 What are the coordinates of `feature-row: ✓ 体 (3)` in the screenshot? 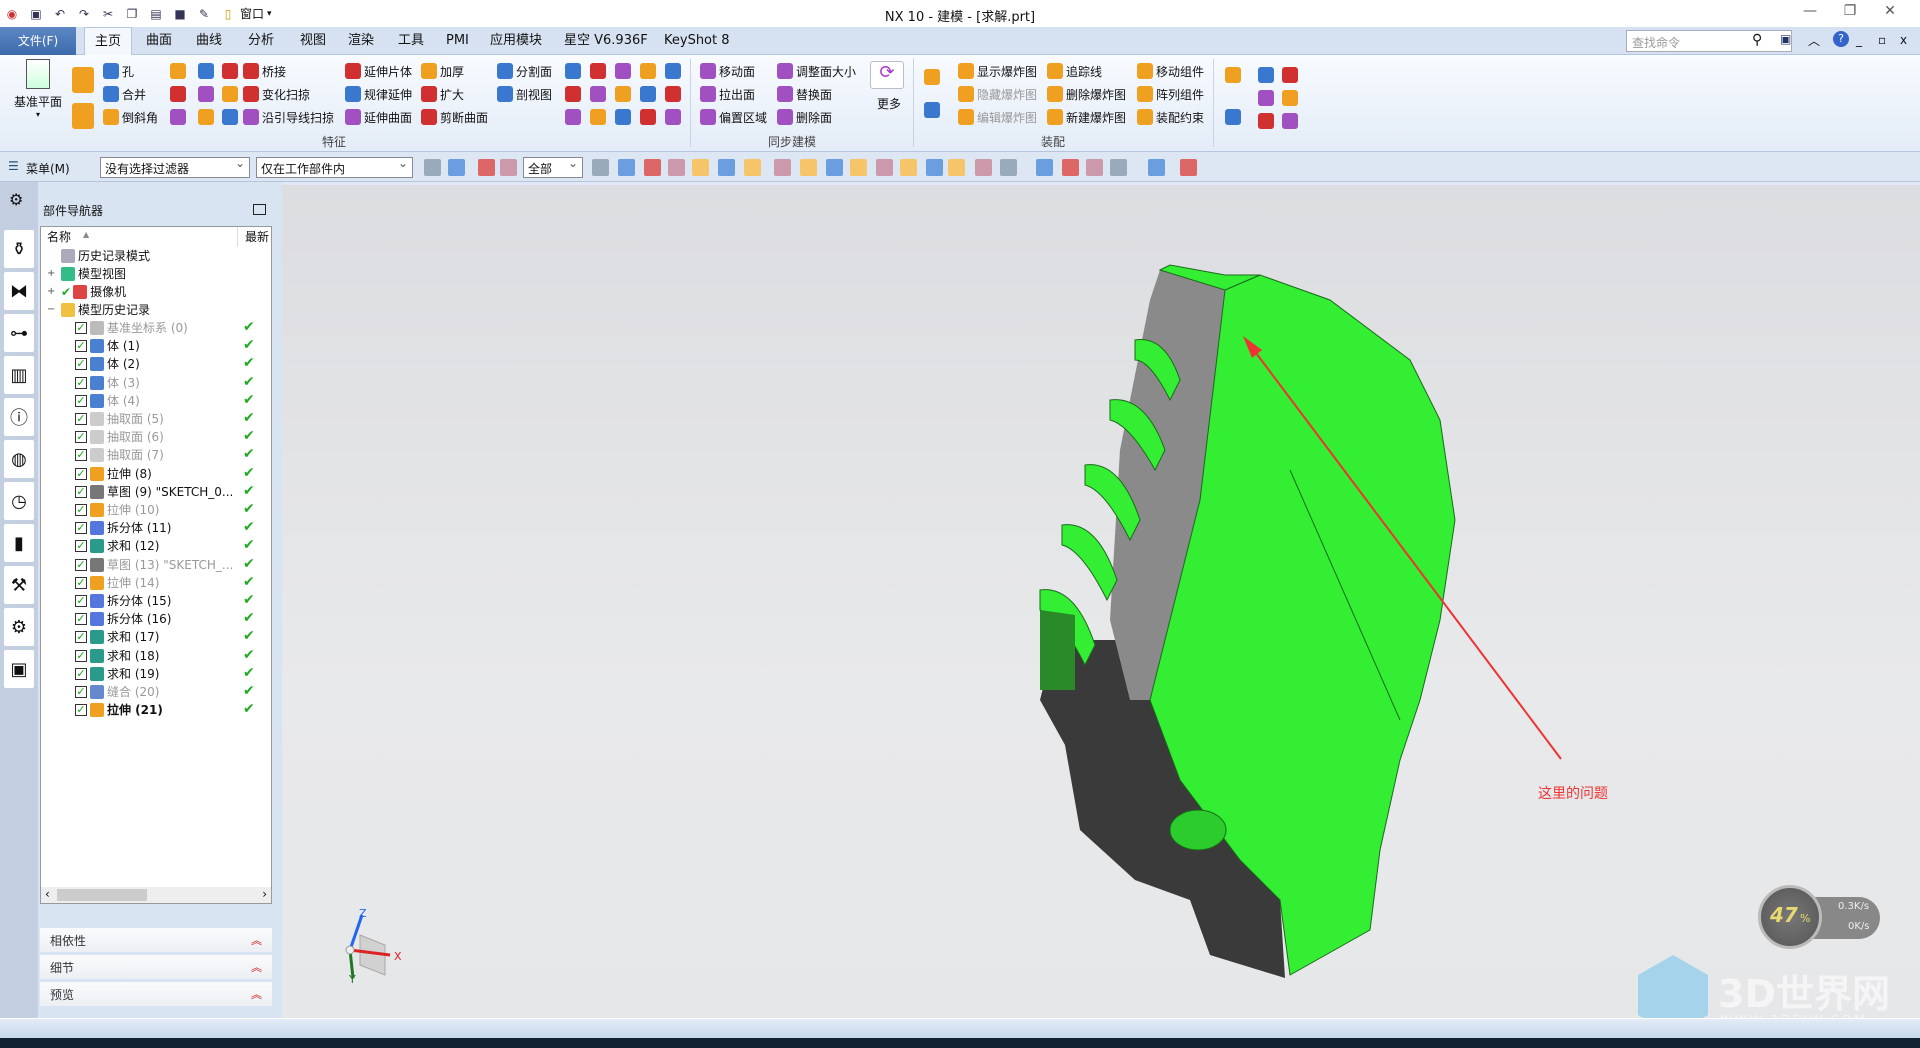 It's located at (107, 383).